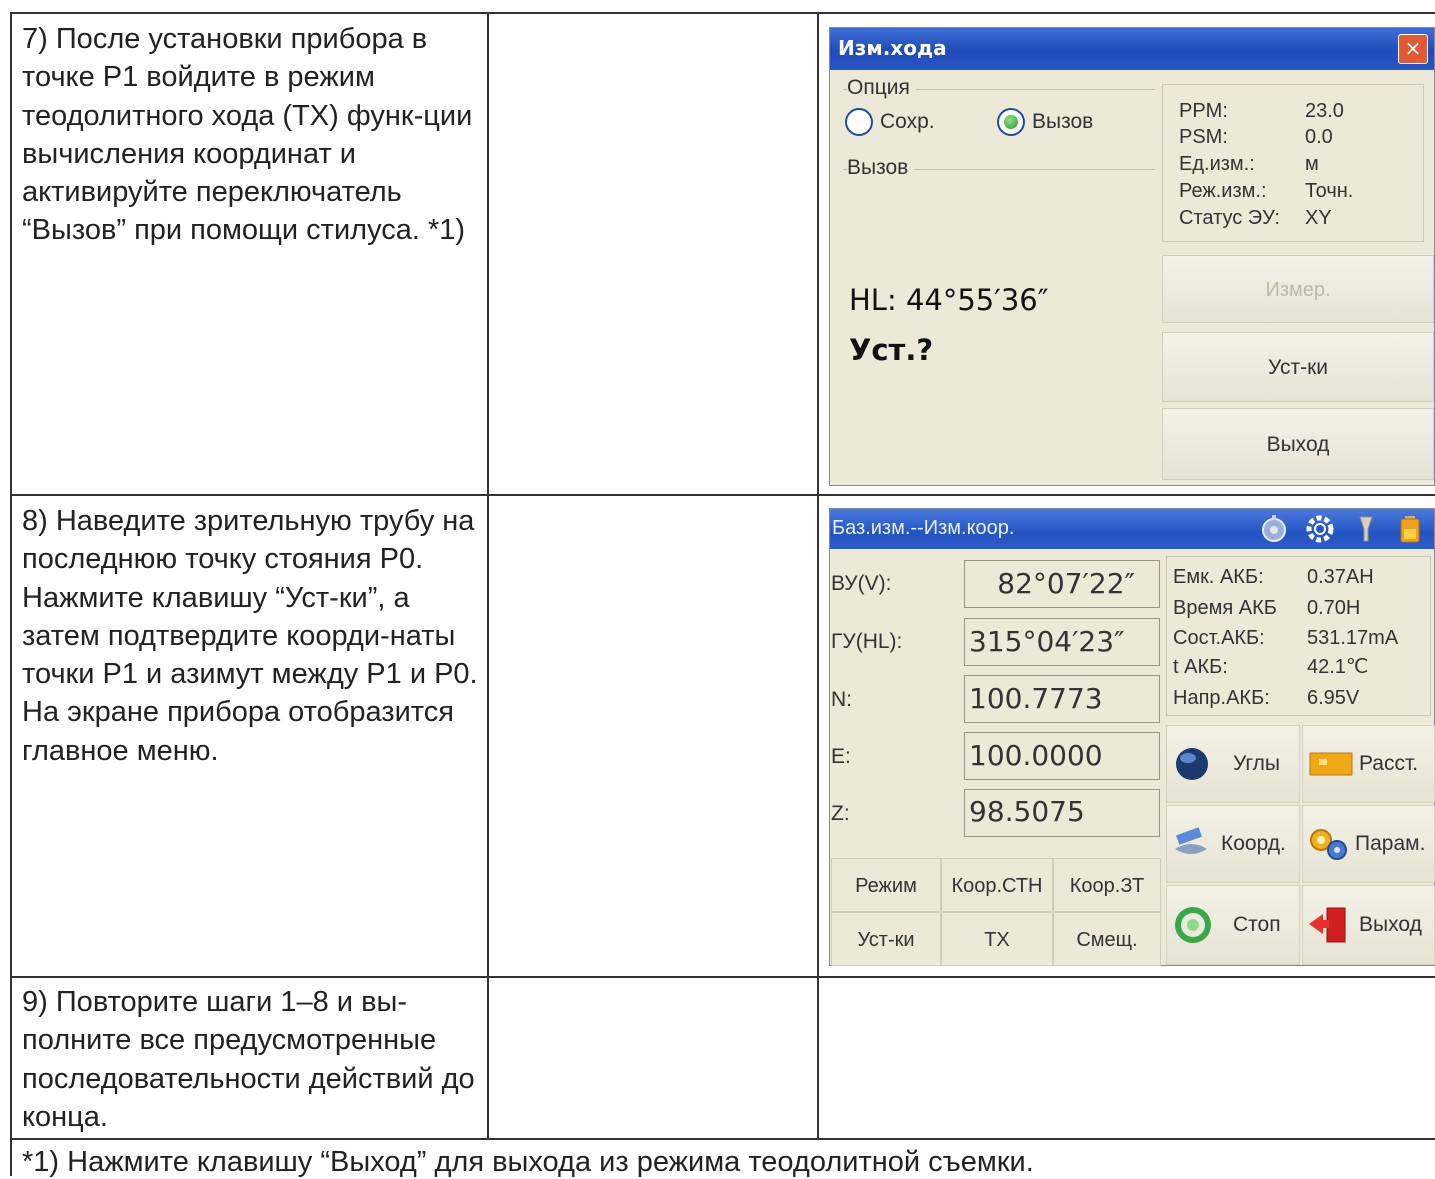  I want to click on info-row-psm: PSM: 0.0, so click(1256, 137).